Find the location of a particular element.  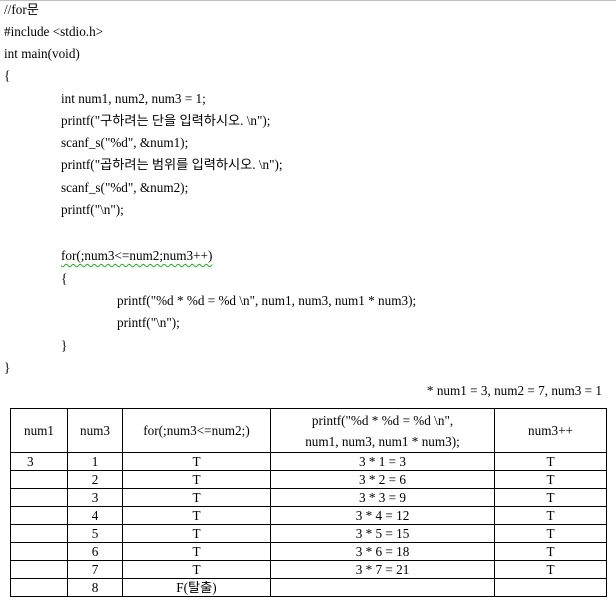

table-row: 2 T 3 * 2 = 6 T is located at coordinates (308, 479).